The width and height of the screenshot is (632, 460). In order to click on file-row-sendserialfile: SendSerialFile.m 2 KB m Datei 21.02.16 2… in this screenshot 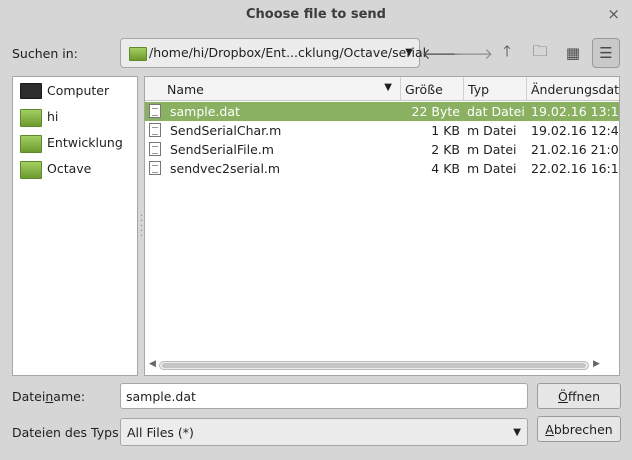, I will do `click(382, 149)`.